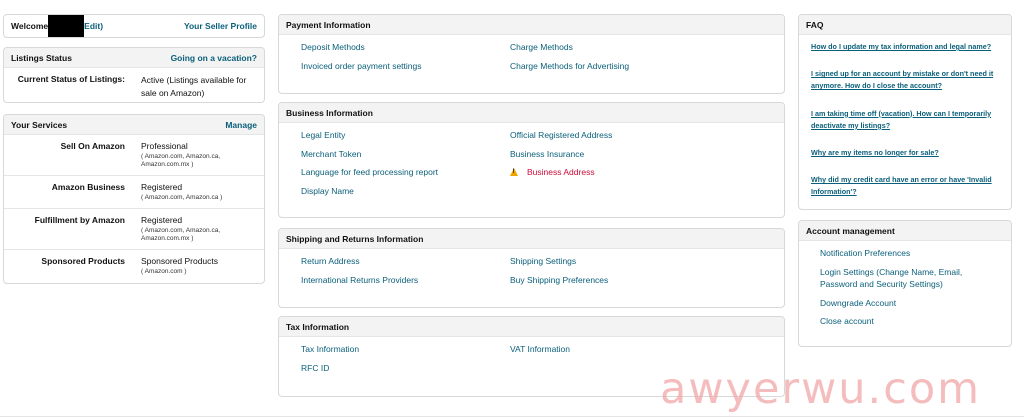 The height and width of the screenshot is (419, 1024). What do you see at coordinates (559, 280) in the screenshot?
I see `buy-shipping-preferences-link: Buy Shipping Preferences` at bounding box center [559, 280].